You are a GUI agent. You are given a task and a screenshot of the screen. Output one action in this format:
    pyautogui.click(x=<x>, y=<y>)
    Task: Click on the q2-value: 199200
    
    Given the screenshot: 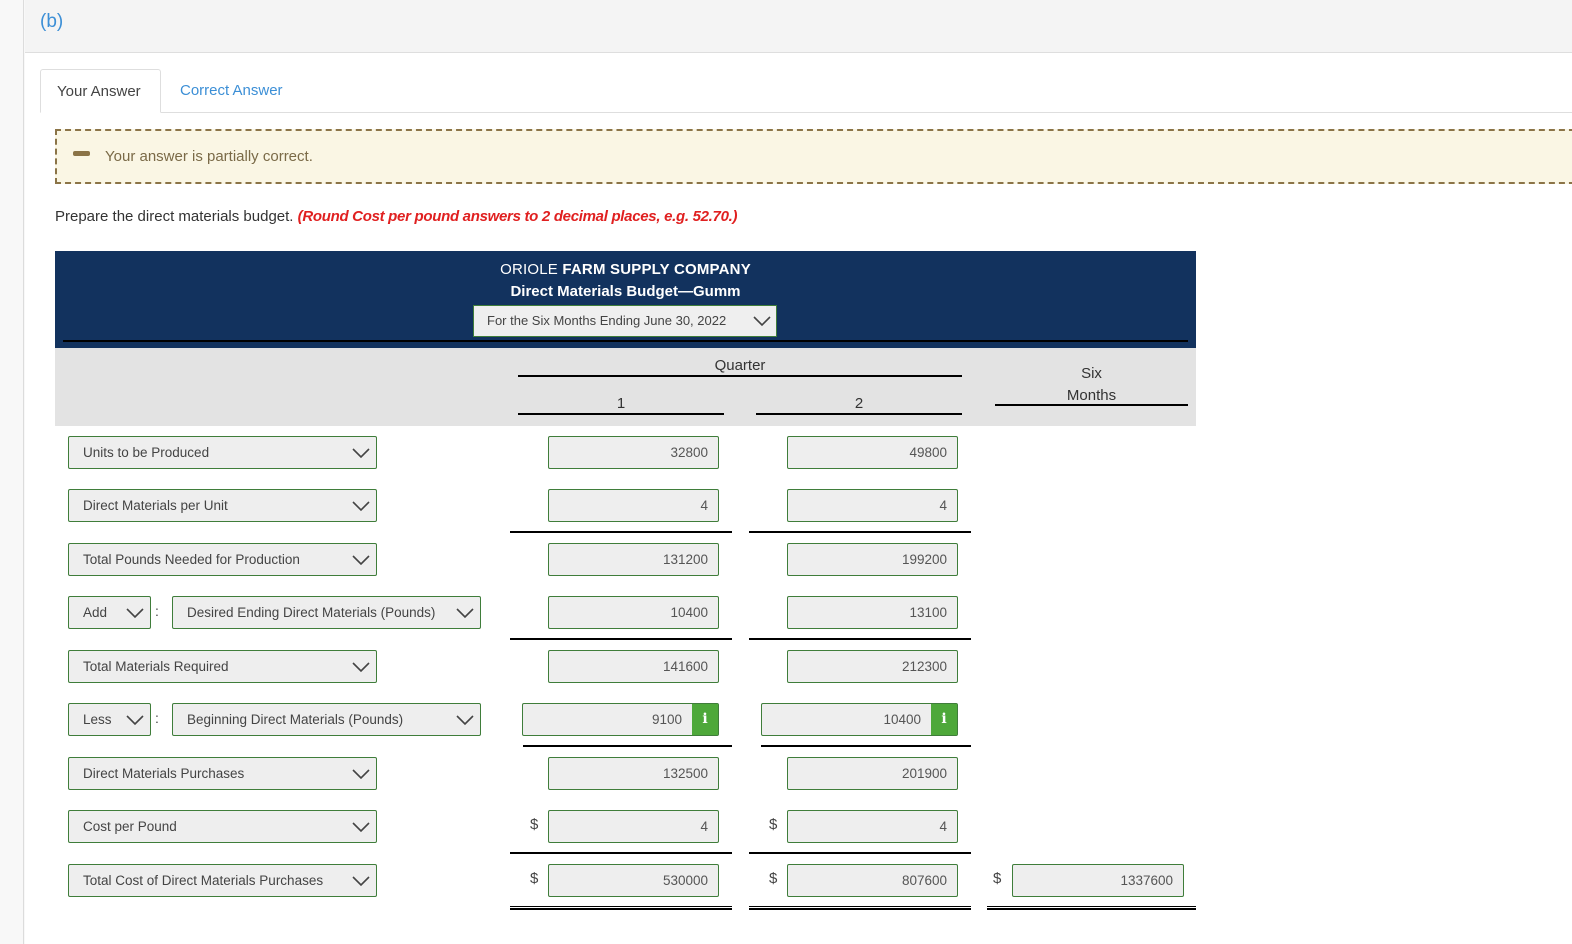 What is the action you would take?
    pyautogui.click(x=924, y=559)
    